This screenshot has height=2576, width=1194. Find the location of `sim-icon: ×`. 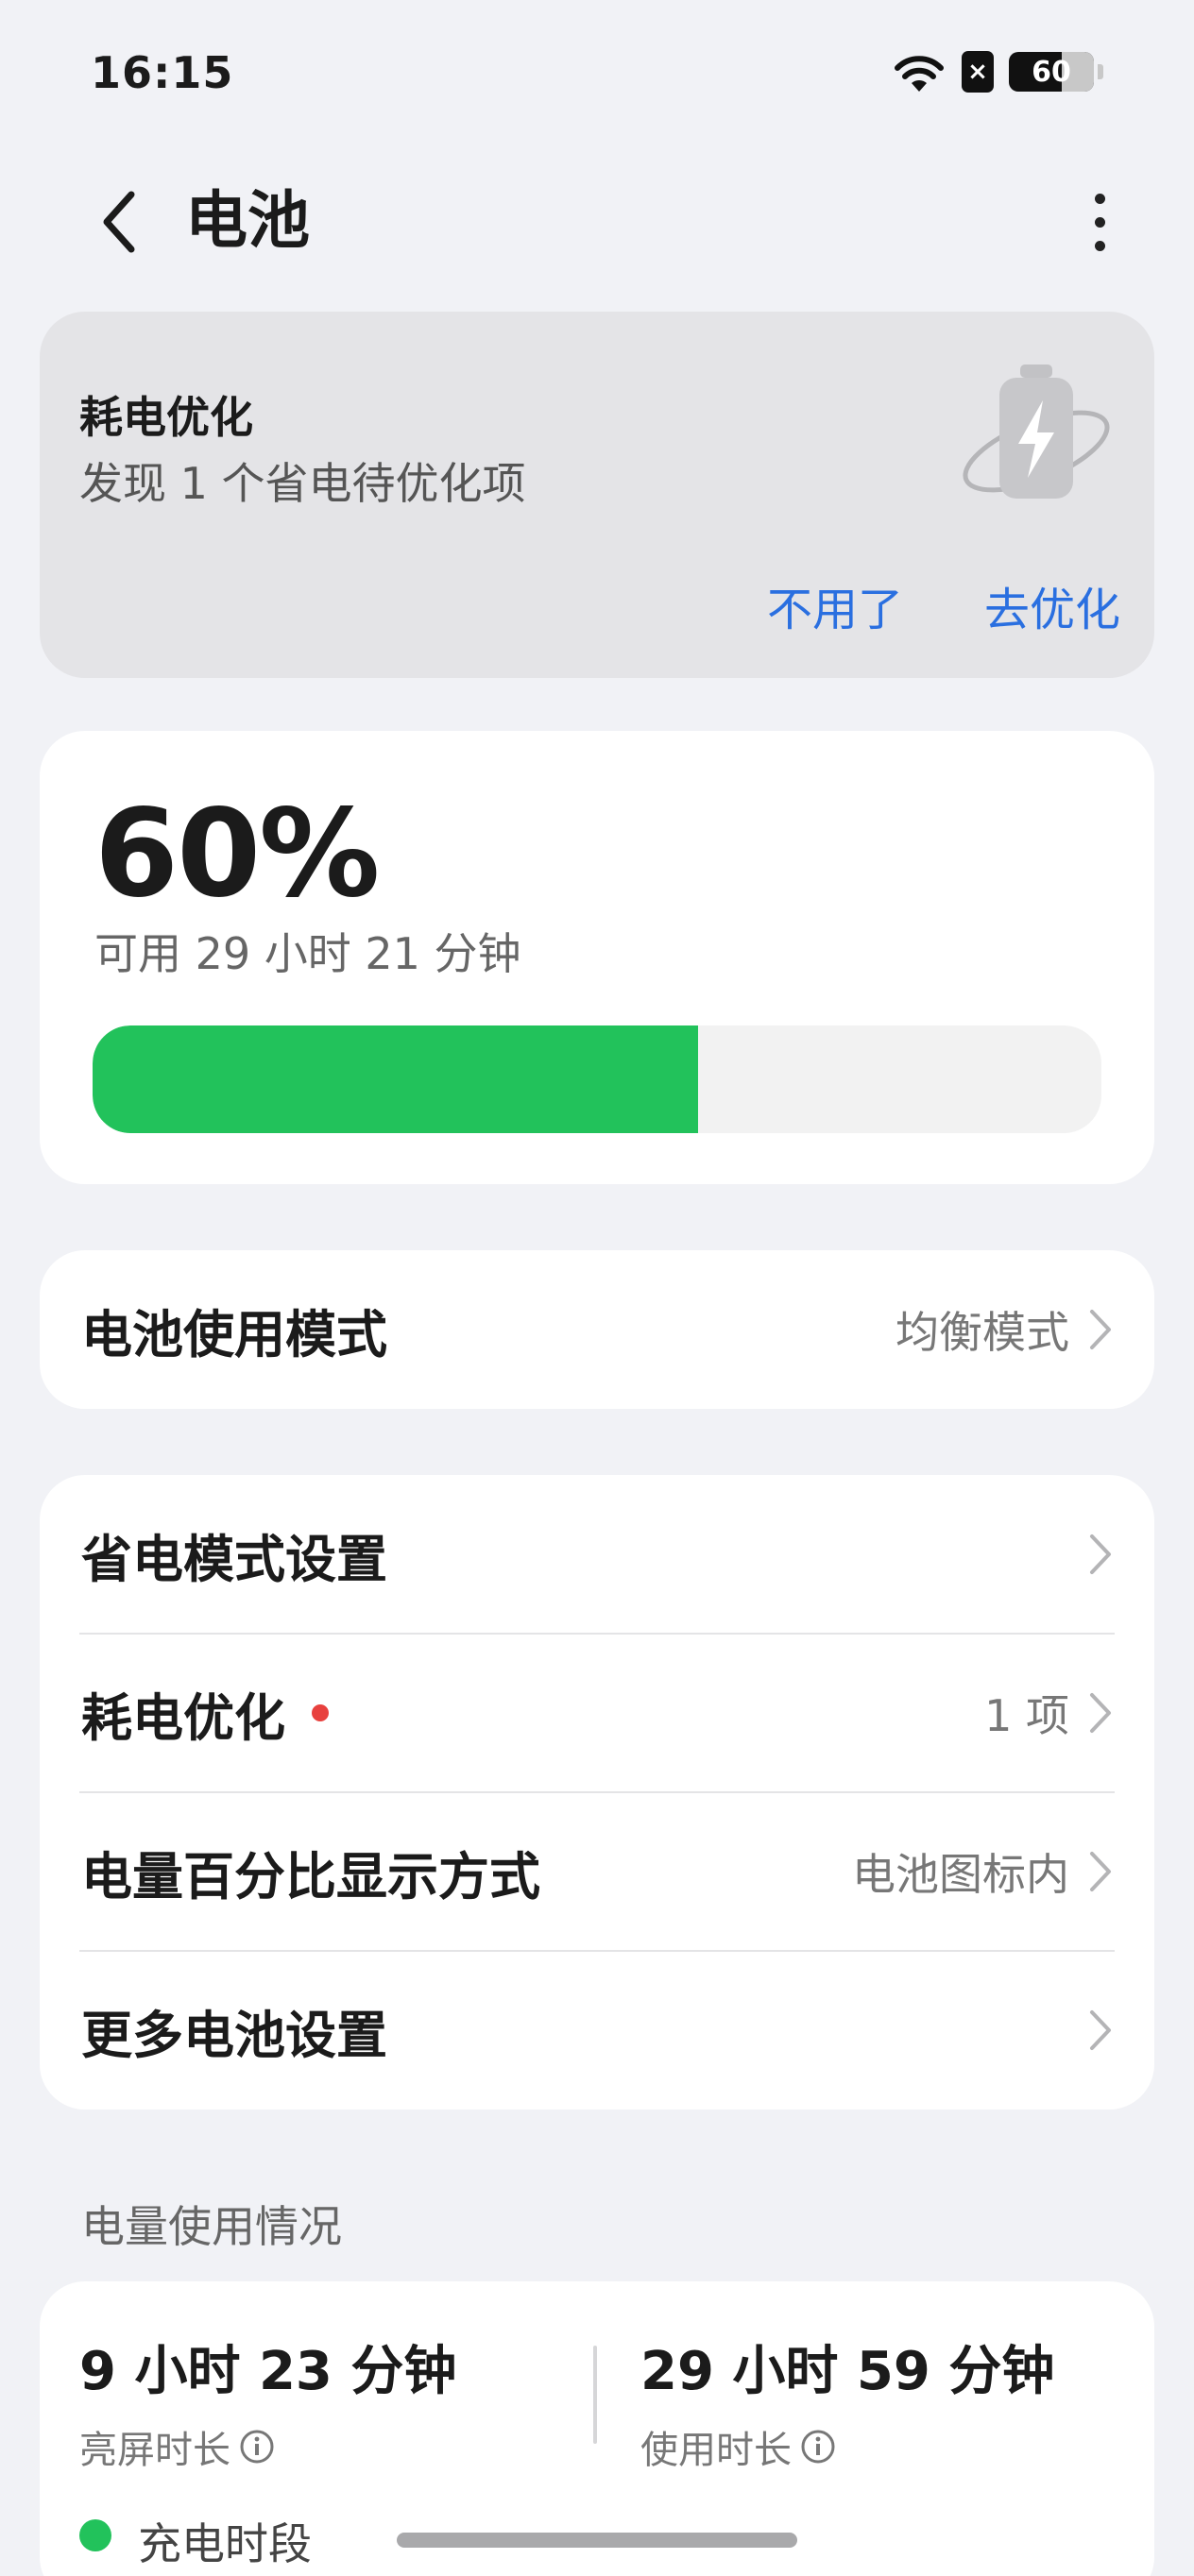

sim-icon: × is located at coordinates (978, 72).